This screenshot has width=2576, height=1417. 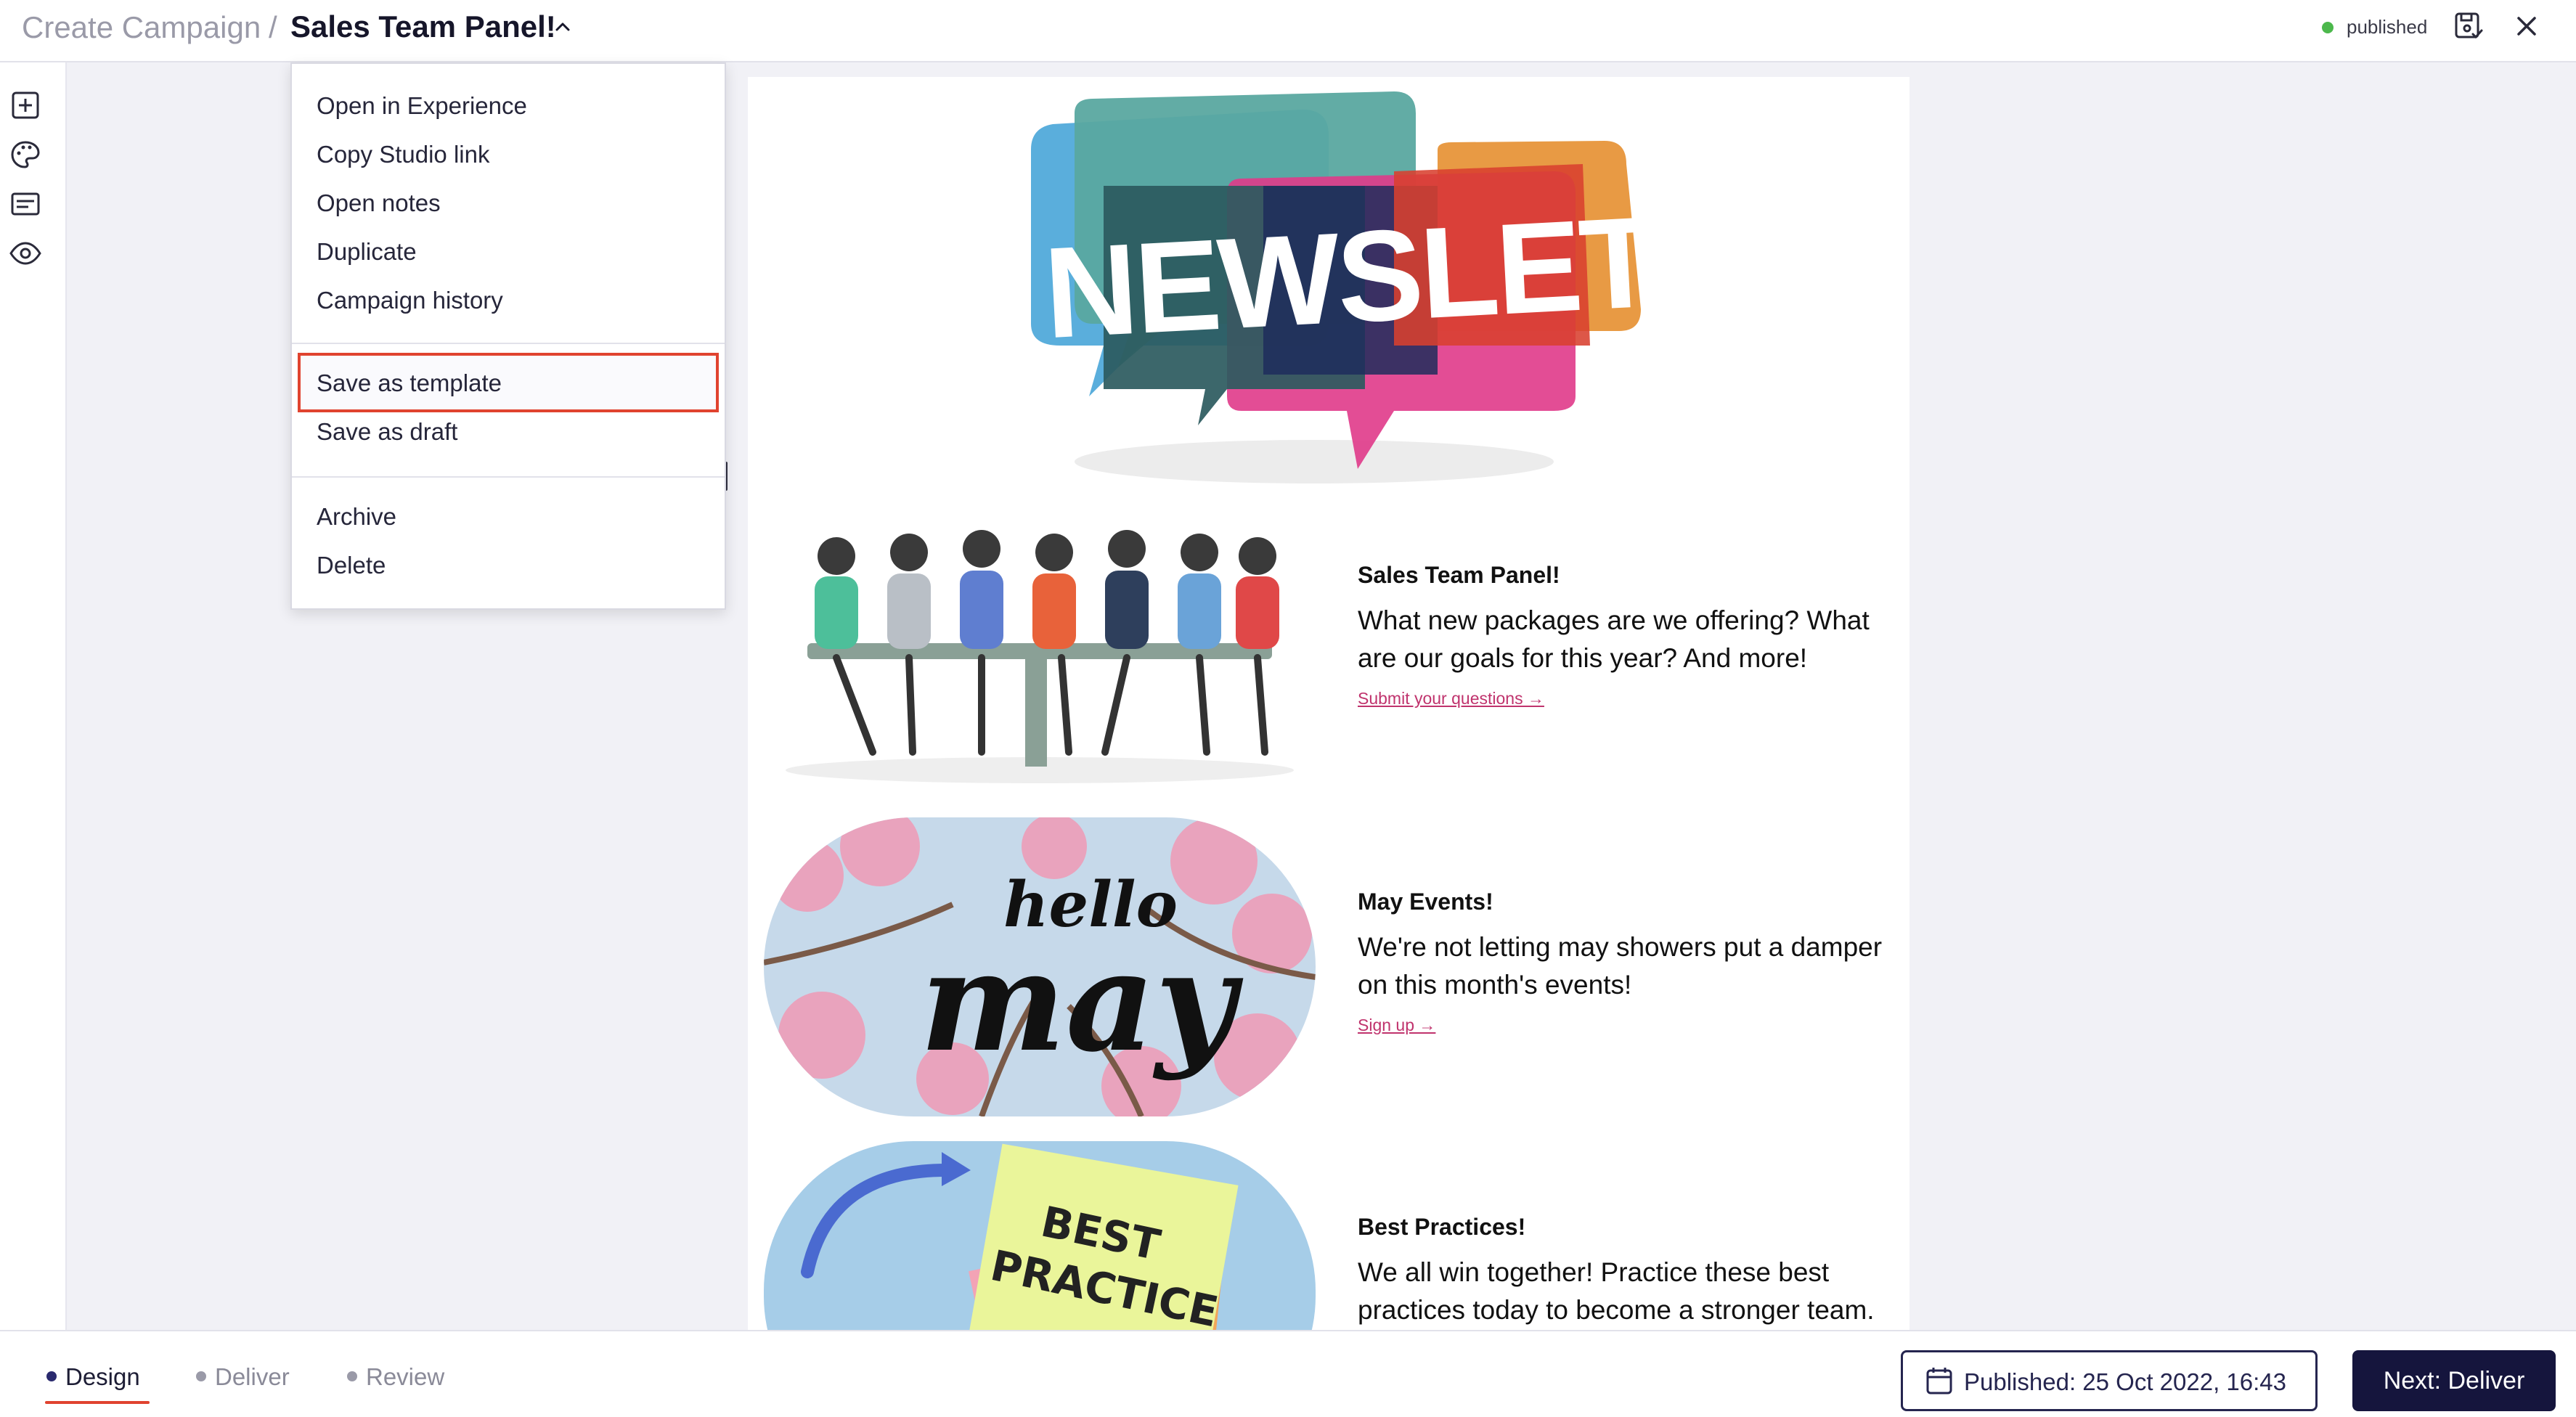 I want to click on text-block-icon, so click(x=25, y=204).